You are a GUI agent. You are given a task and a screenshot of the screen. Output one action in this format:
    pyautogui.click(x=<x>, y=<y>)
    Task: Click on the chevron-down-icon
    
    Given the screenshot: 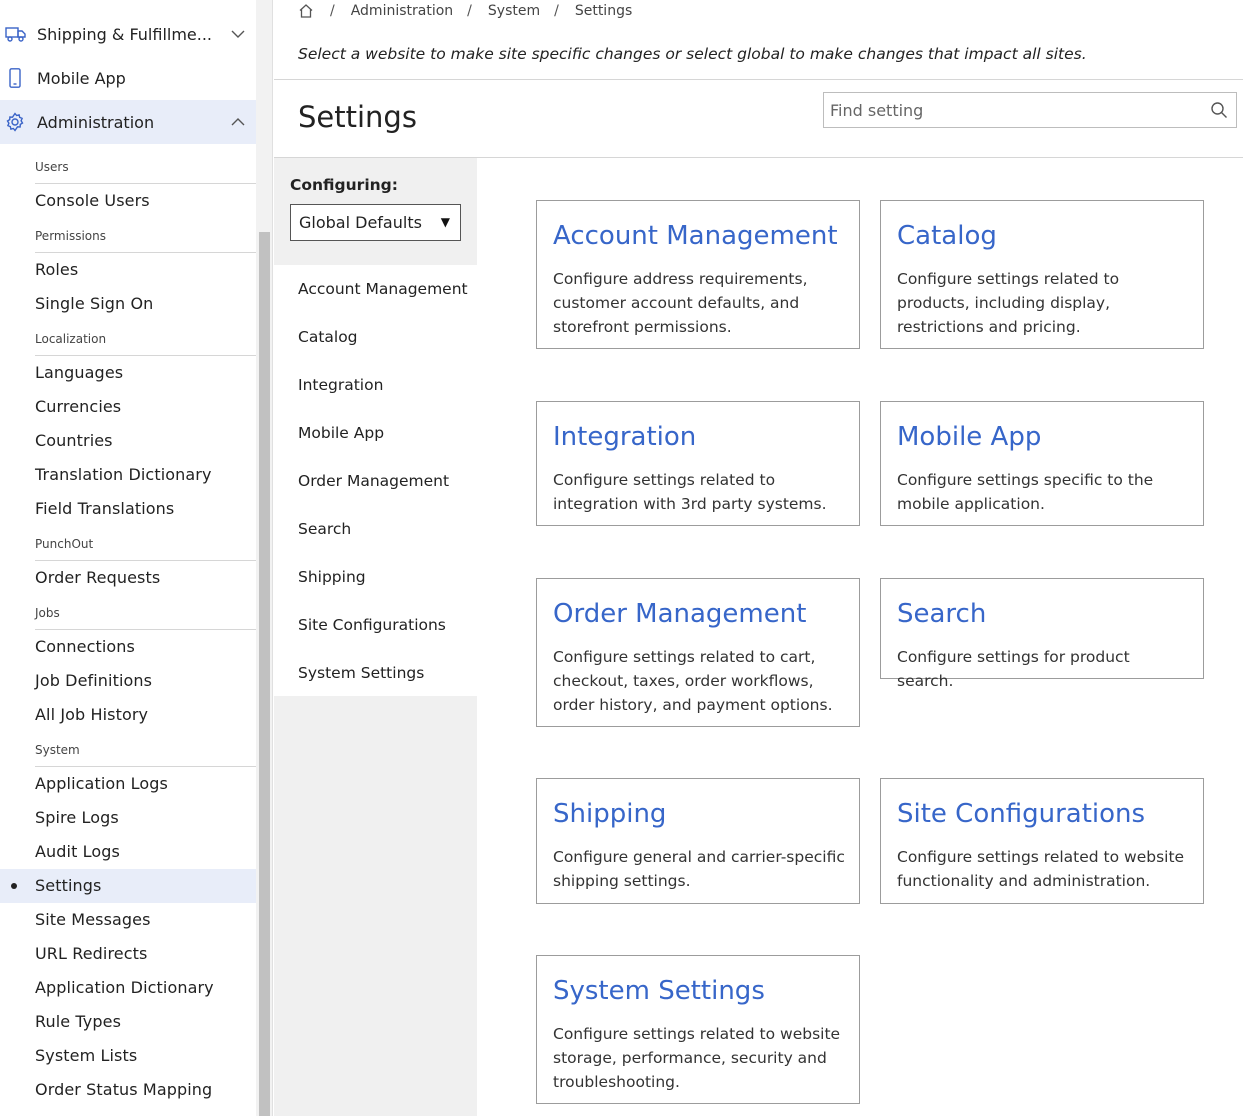 What is the action you would take?
    pyautogui.click(x=238, y=34)
    